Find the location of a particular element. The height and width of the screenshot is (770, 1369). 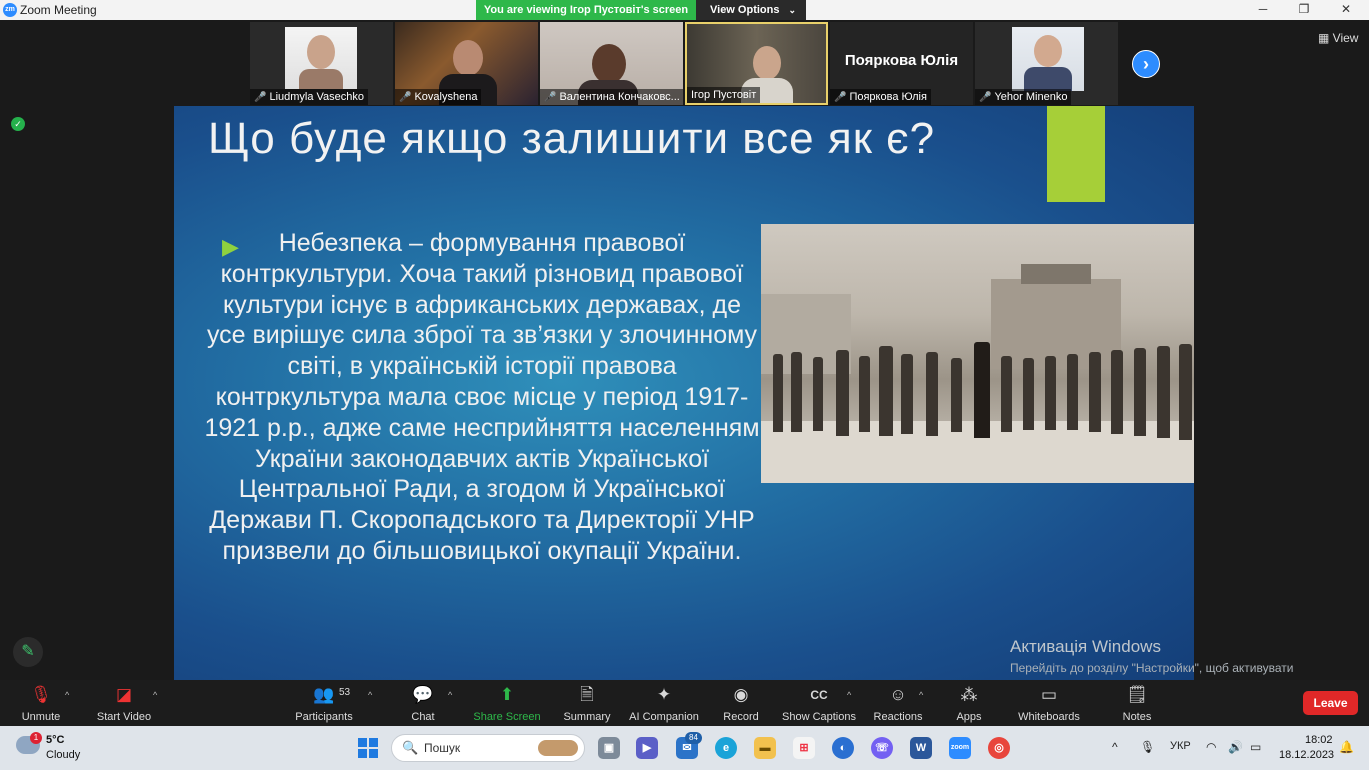

view-options-button: View Options ⌄ is located at coordinates (751, 10).